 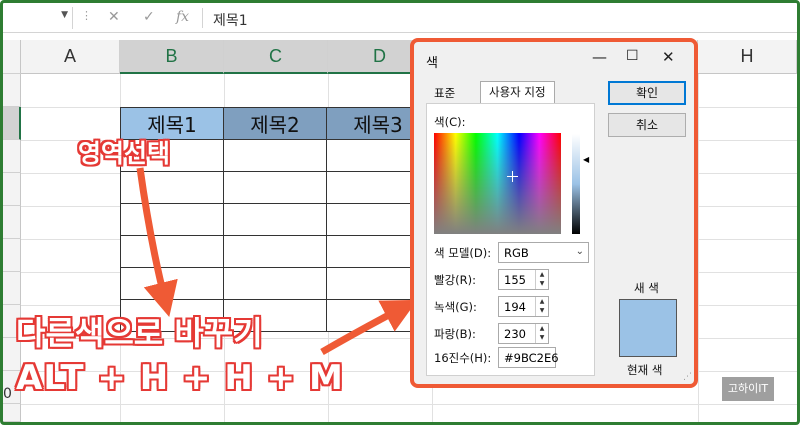 I want to click on color-model-value: RGB, so click(x=516, y=253).